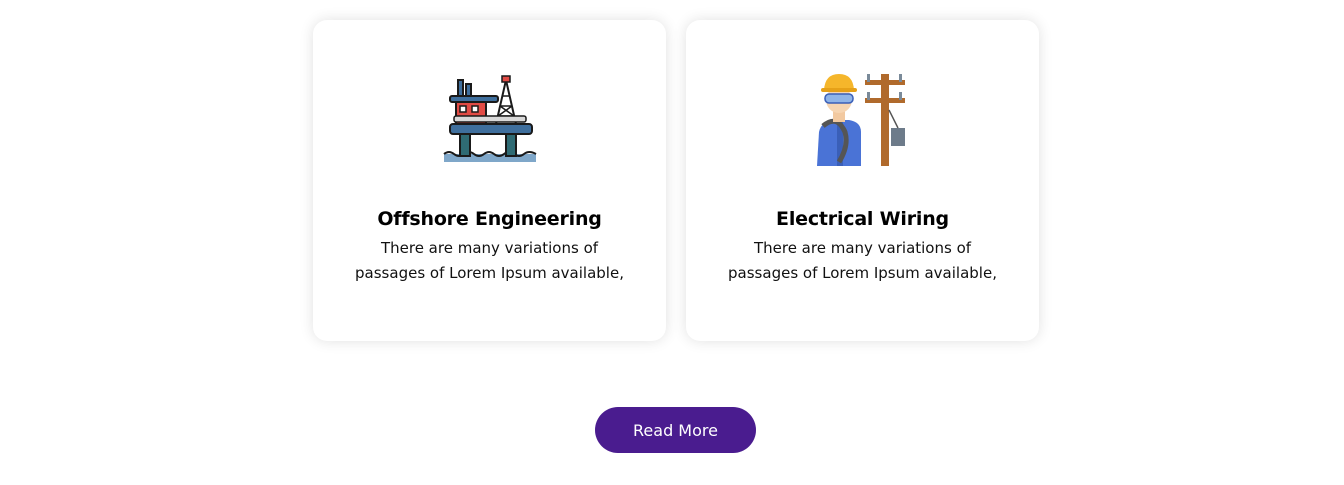 The height and width of the screenshot is (485, 1344). What do you see at coordinates (862, 219) in the screenshot?
I see `card-title: Electrical Wiring` at bounding box center [862, 219].